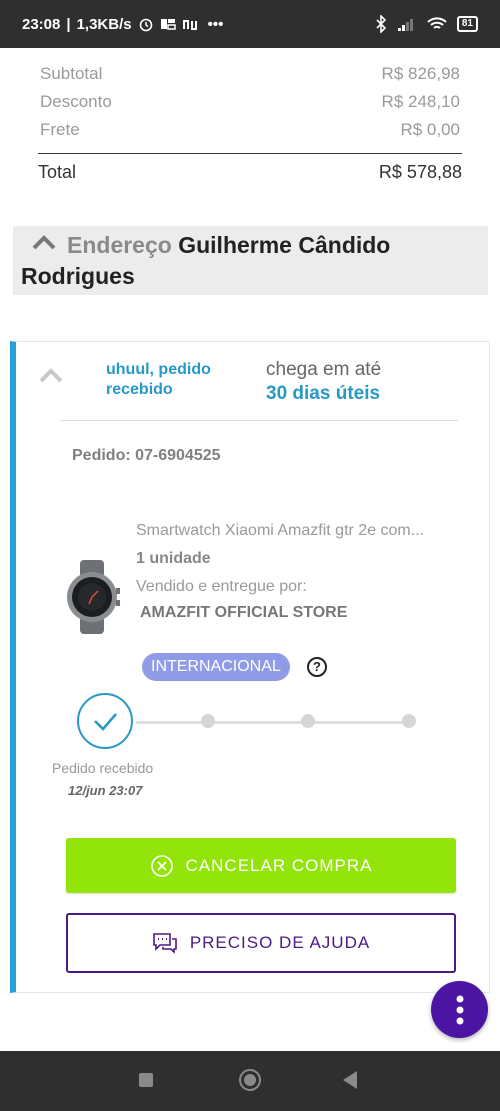 Image resolution: width=500 pixels, height=1111 pixels. Describe the element at coordinates (146, 455) in the screenshot. I see `order-id: Pedido: 07-6904525` at that location.